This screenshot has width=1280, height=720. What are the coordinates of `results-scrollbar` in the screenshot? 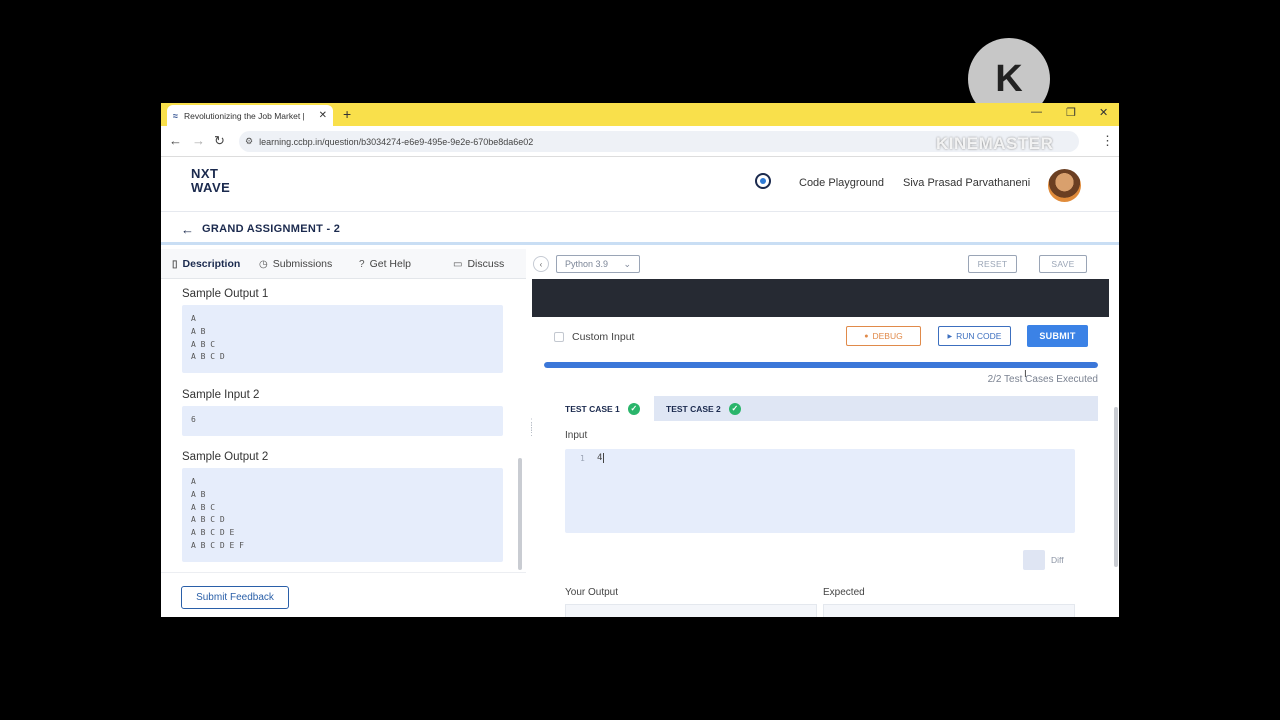 It's located at (1116, 487).